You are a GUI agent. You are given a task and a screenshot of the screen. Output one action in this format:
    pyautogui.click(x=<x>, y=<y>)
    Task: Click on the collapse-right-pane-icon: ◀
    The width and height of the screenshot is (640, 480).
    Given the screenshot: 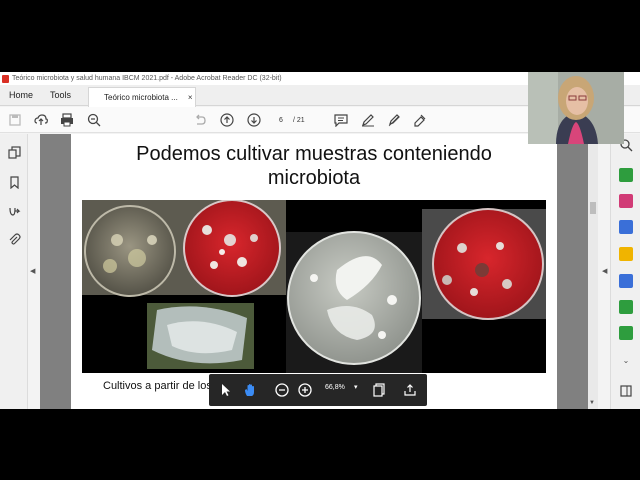 What is the action you would take?
    pyautogui.click(x=604, y=271)
    